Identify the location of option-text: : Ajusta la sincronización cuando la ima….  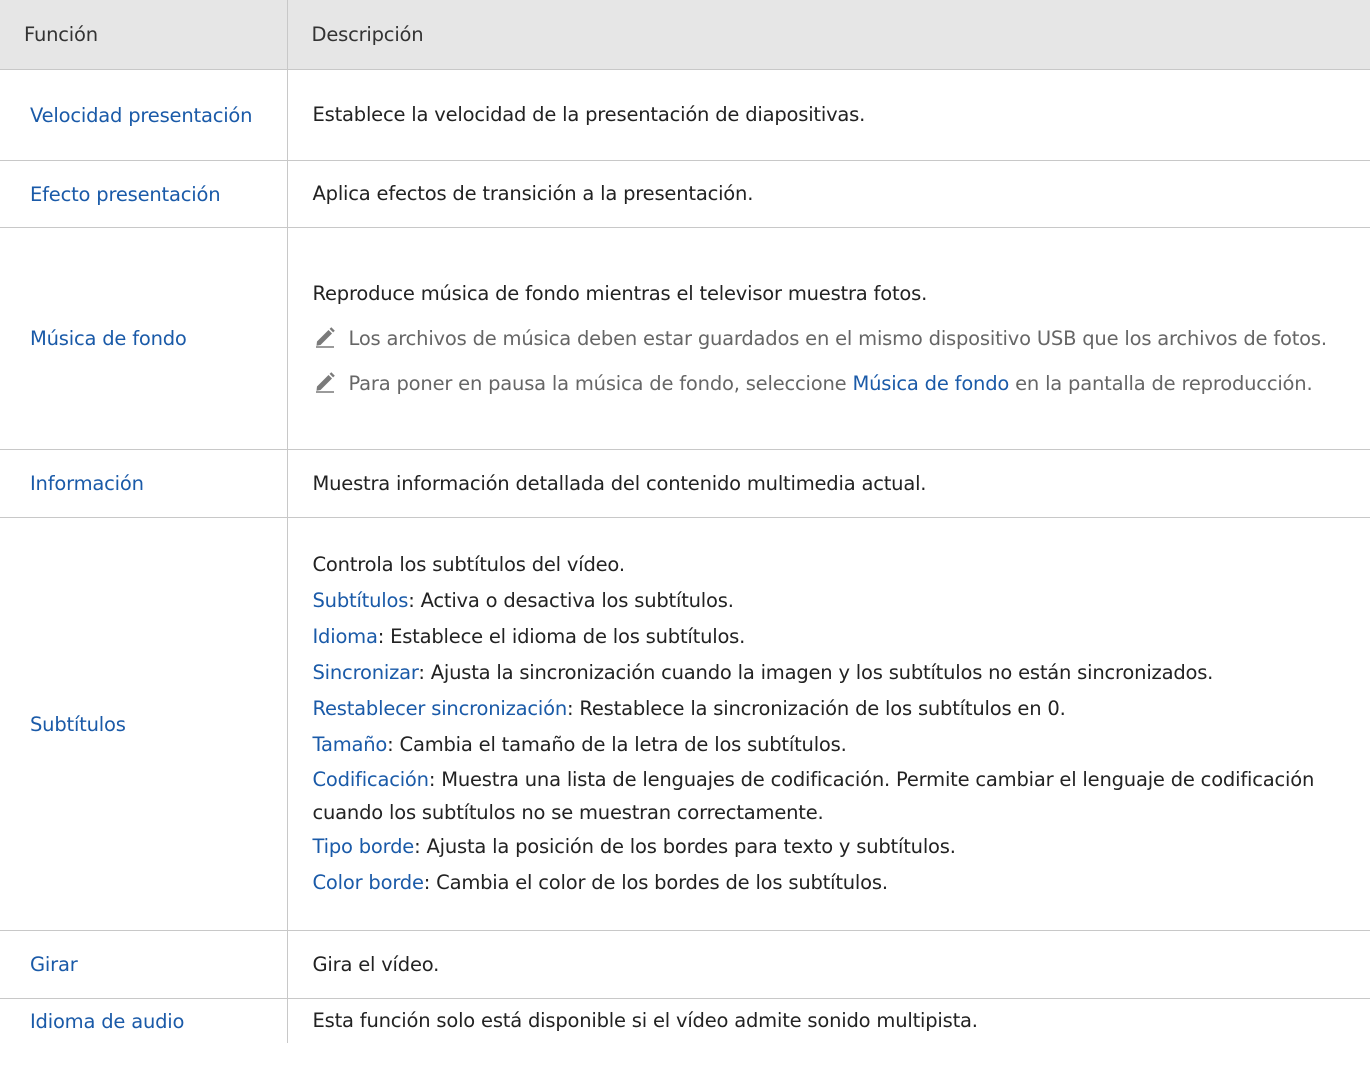
(816, 672).